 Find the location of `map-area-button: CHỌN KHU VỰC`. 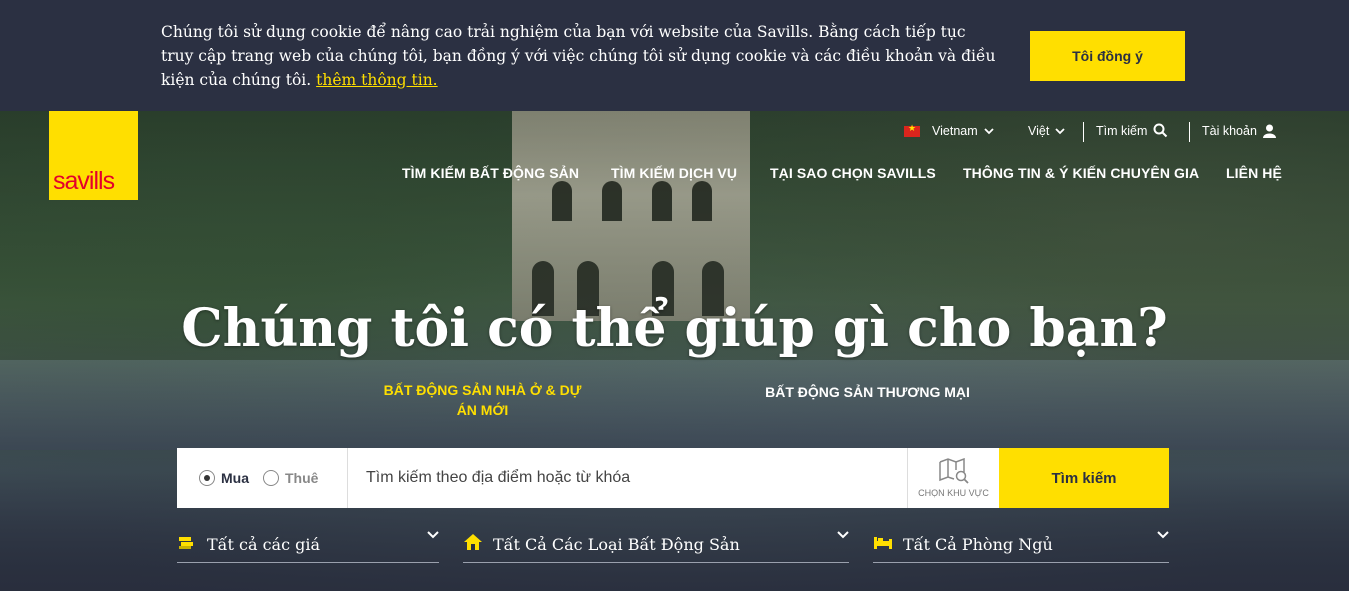

map-area-button: CHỌN KHU VỰC is located at coordinates (953, 478).